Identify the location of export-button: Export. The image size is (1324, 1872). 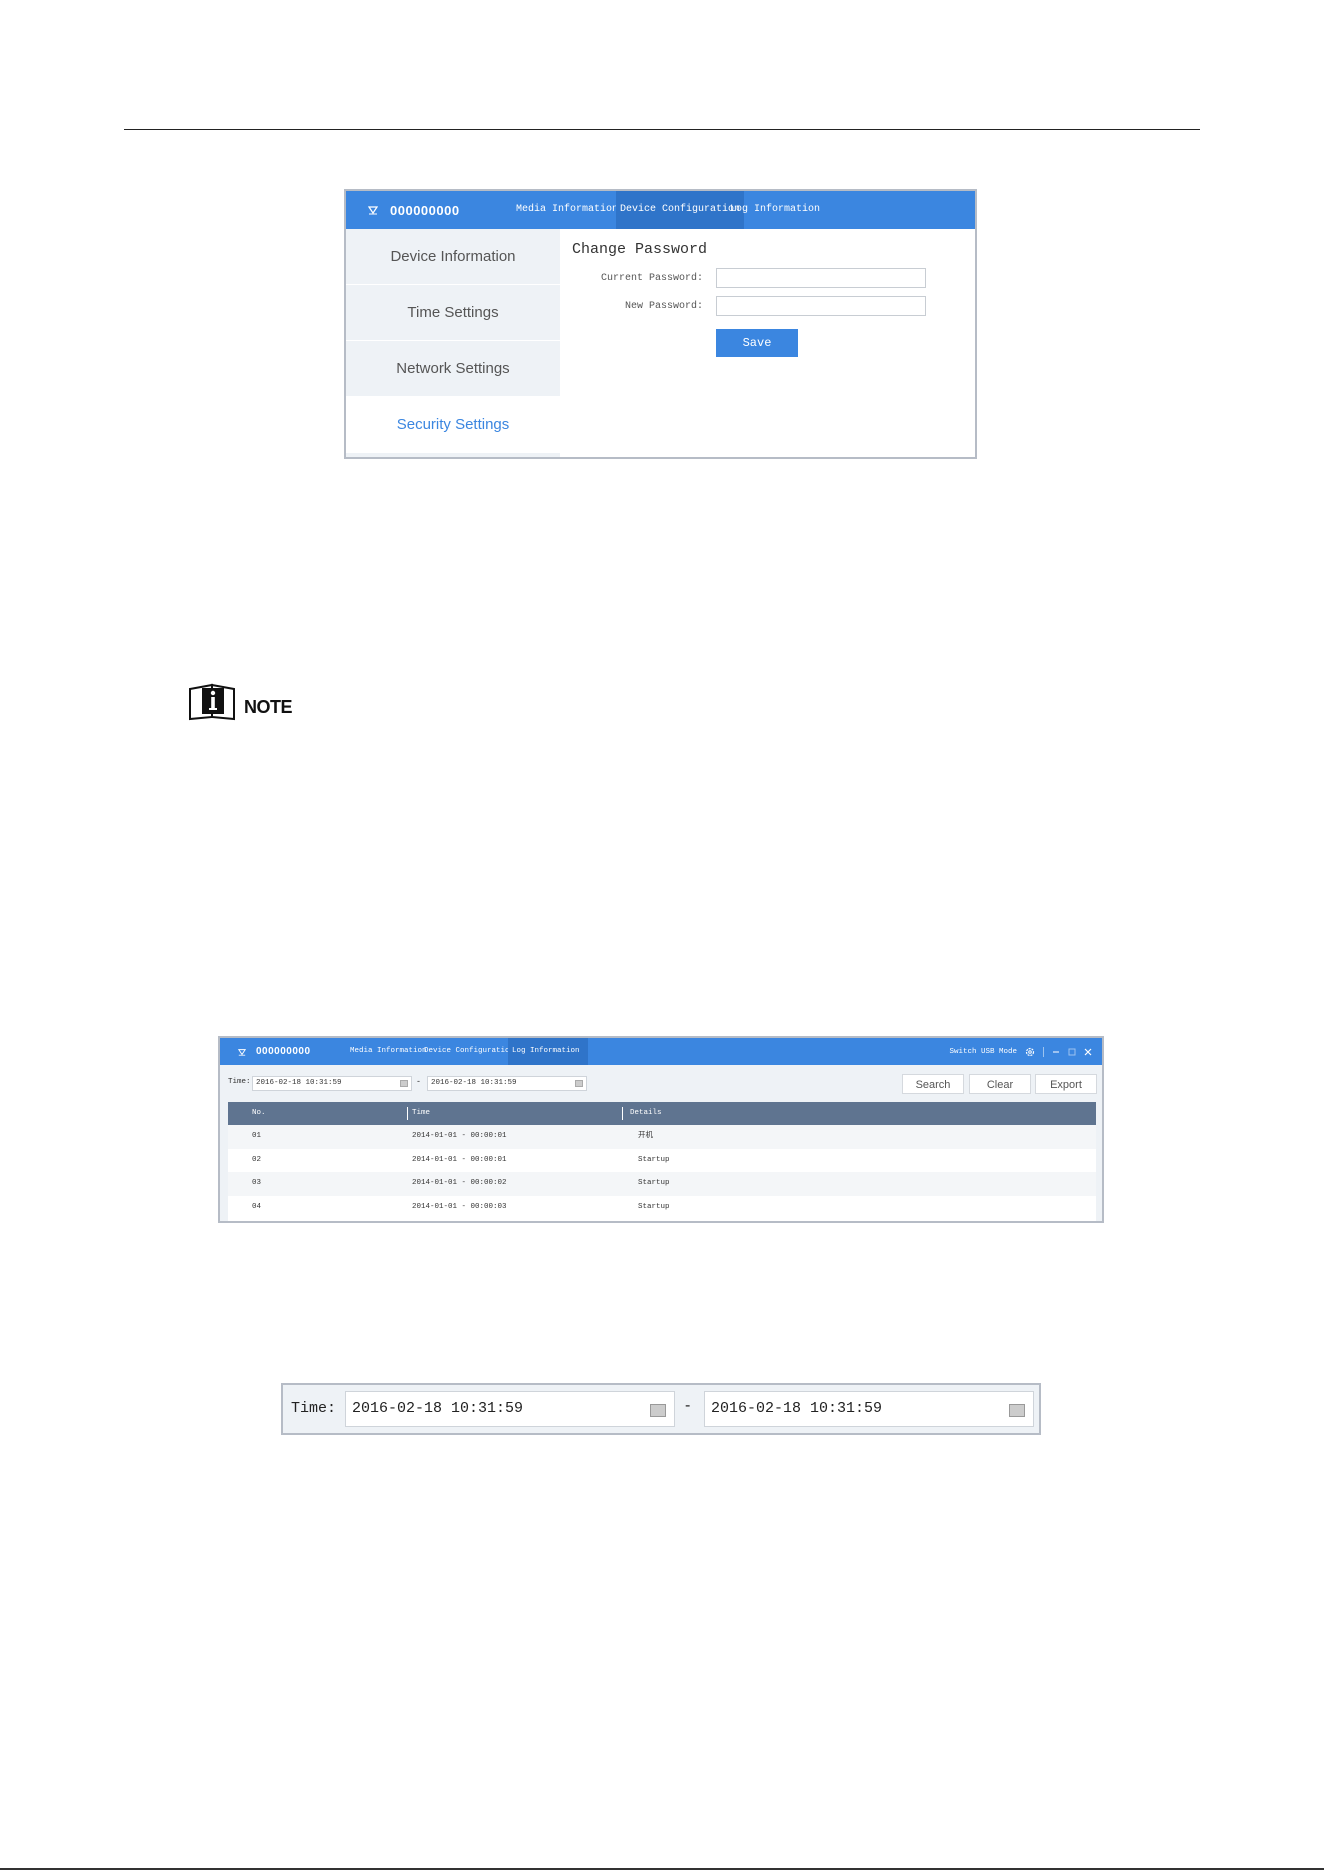
(1066, 1084).